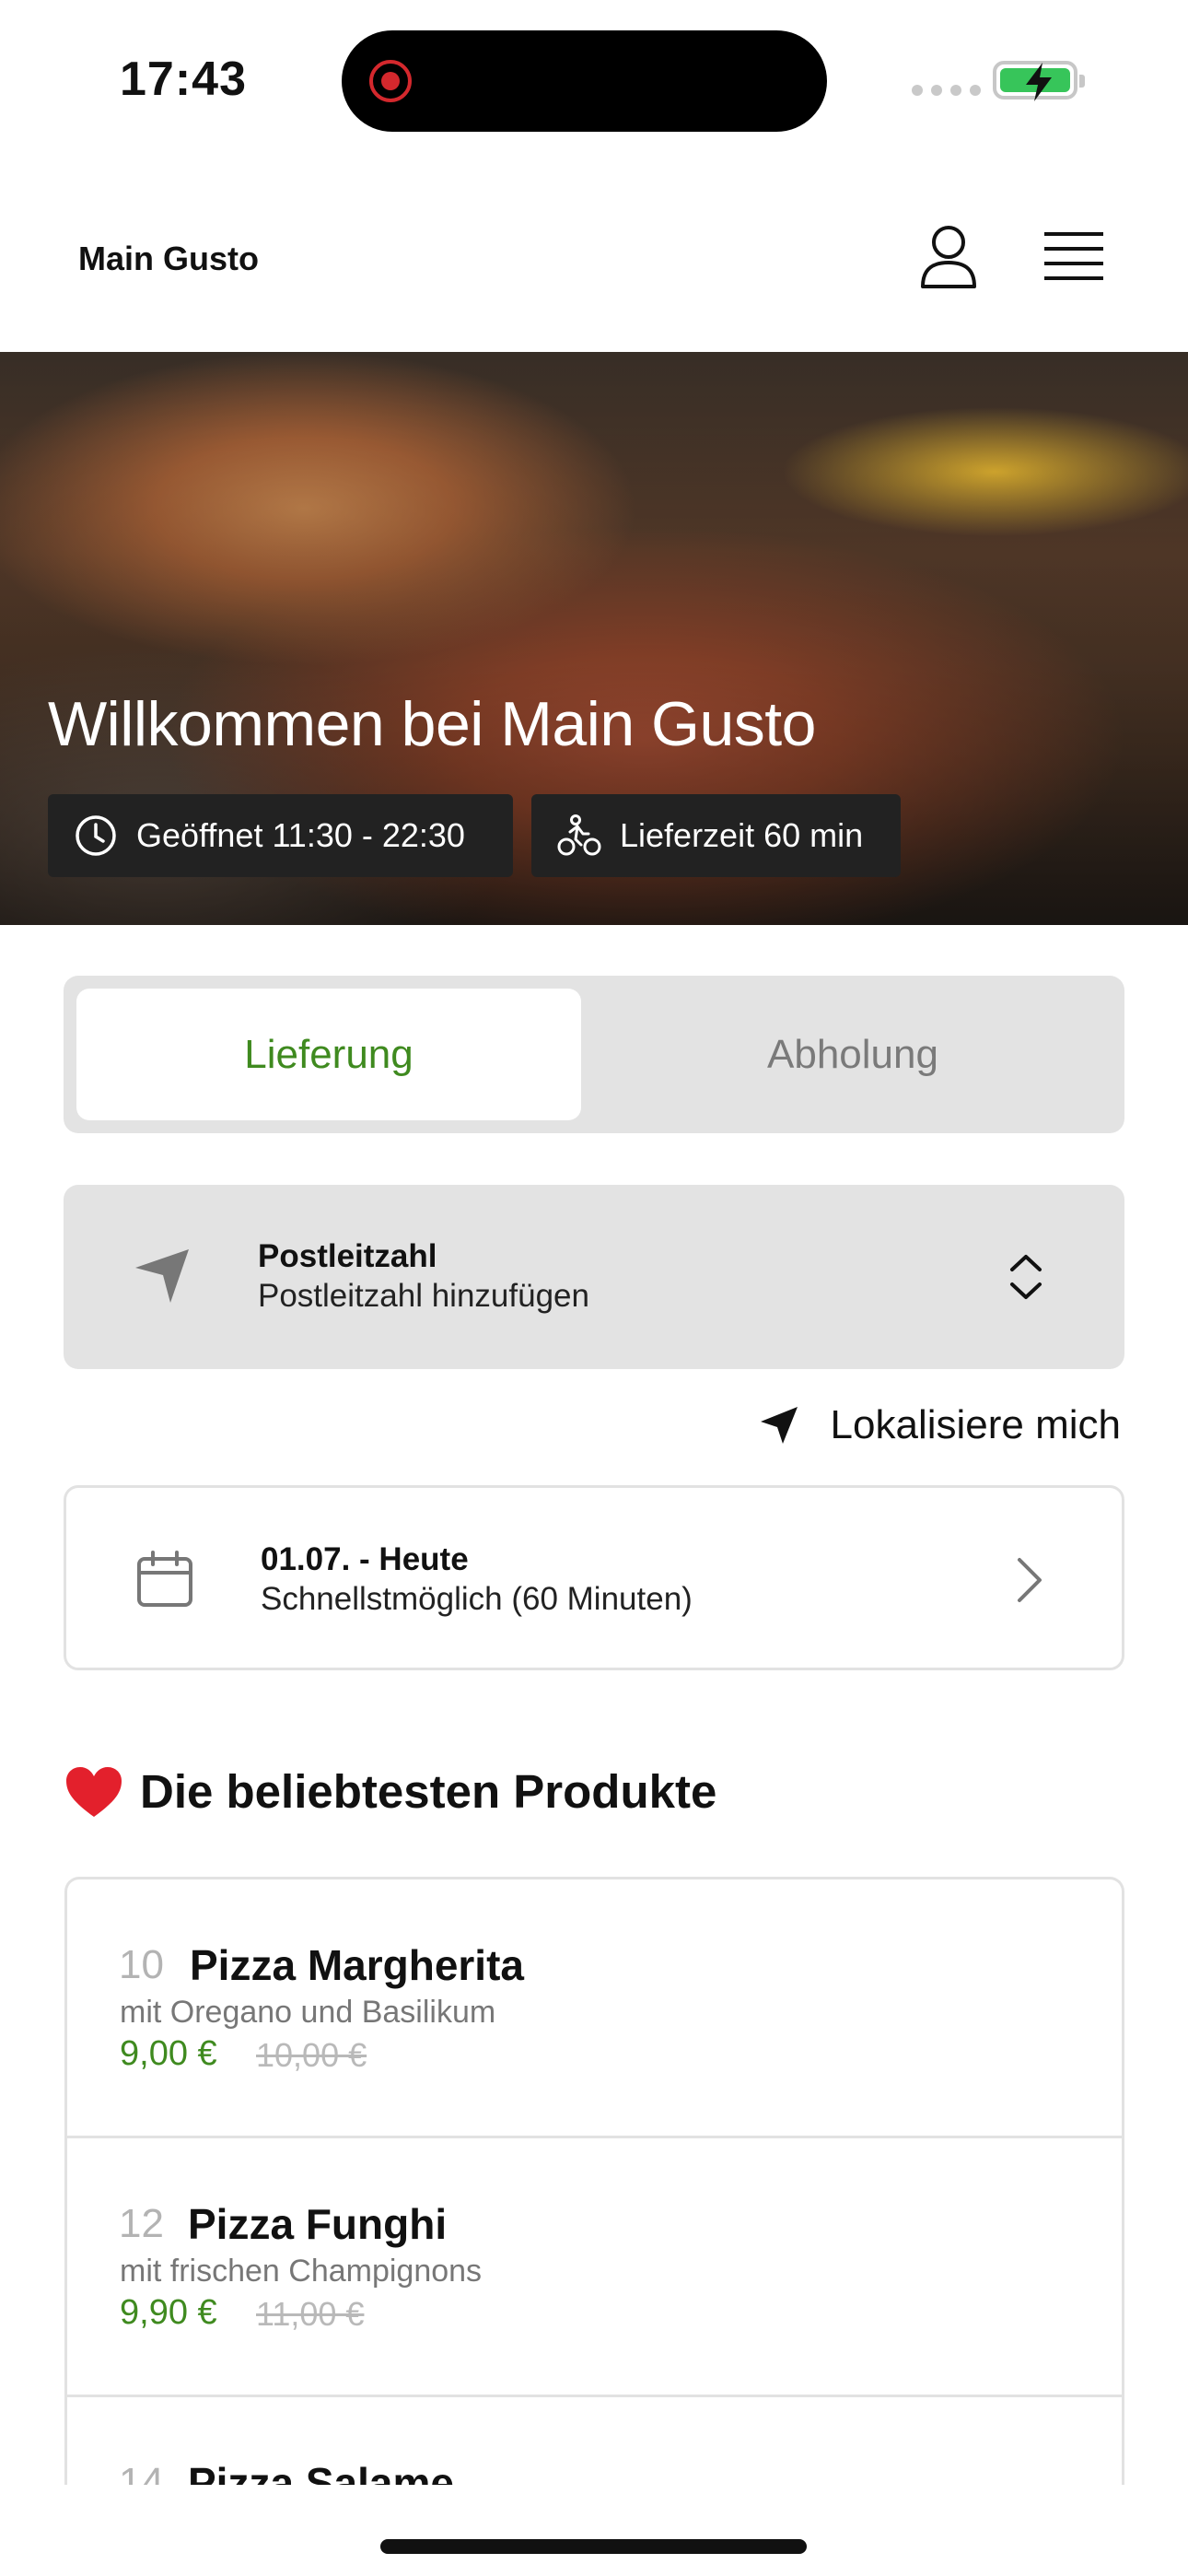 The width and height of the screenshot is (1188, 2576). What do you see at coordinates (477, 1599) in the screenshot?
I see `delivery-time-option: Schnellstmöglich (60 Minuten)` at bounding box center [477, 1599].